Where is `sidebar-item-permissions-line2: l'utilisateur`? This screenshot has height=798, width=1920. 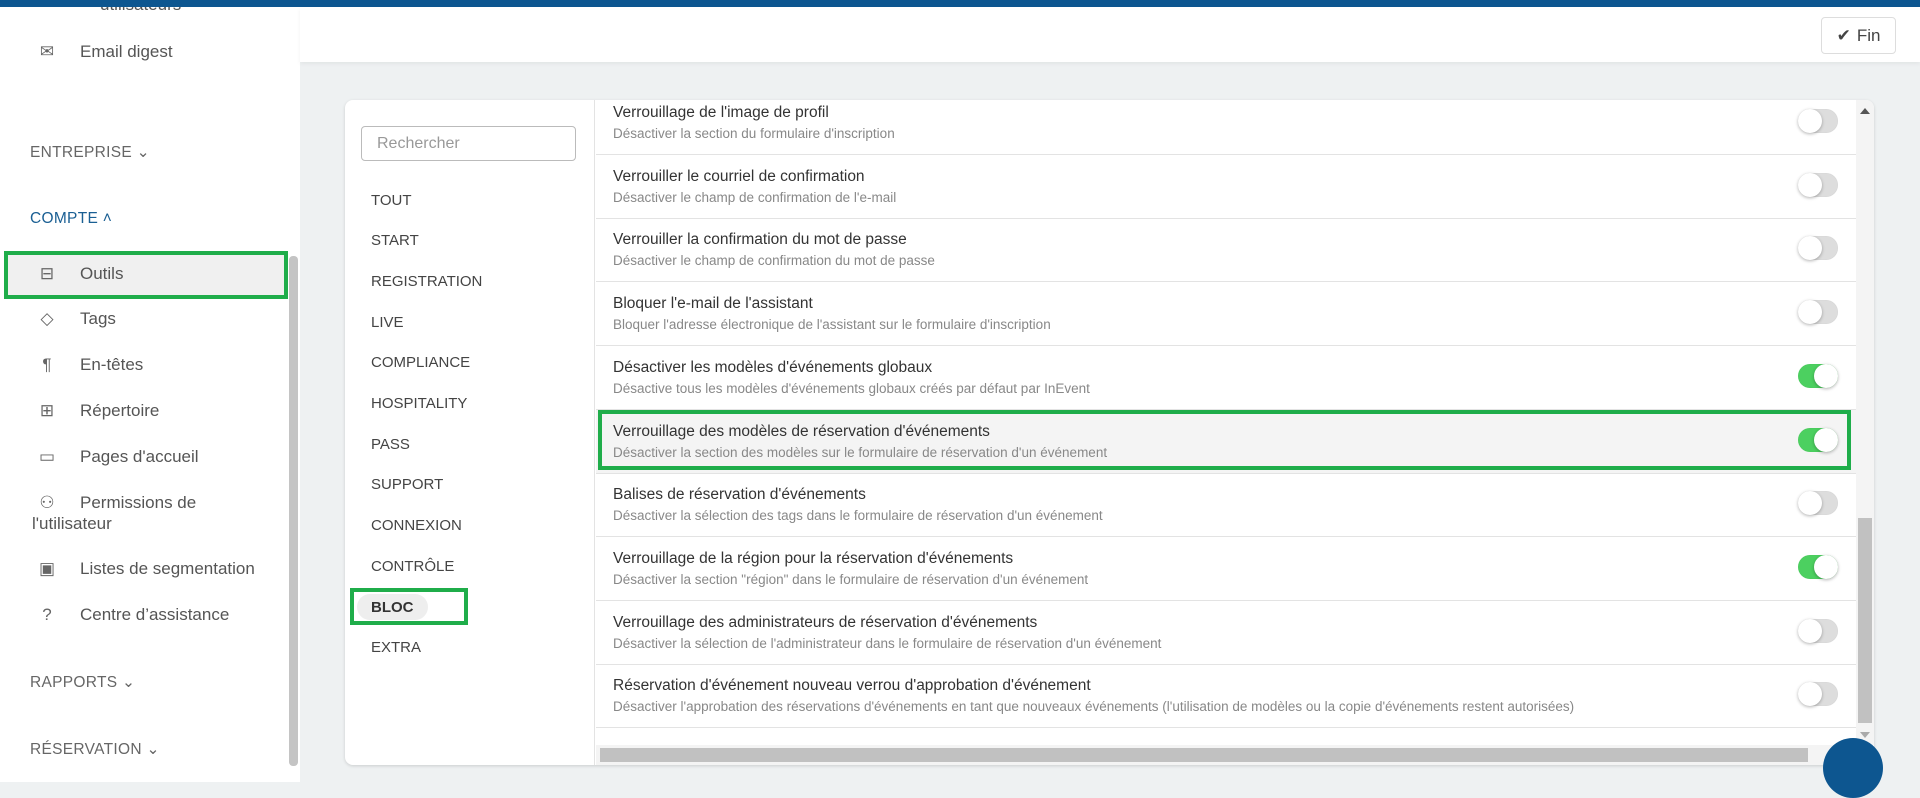 sidebar-item-permissions-line2: l'utilisateur is located at coordinates (72, 524).